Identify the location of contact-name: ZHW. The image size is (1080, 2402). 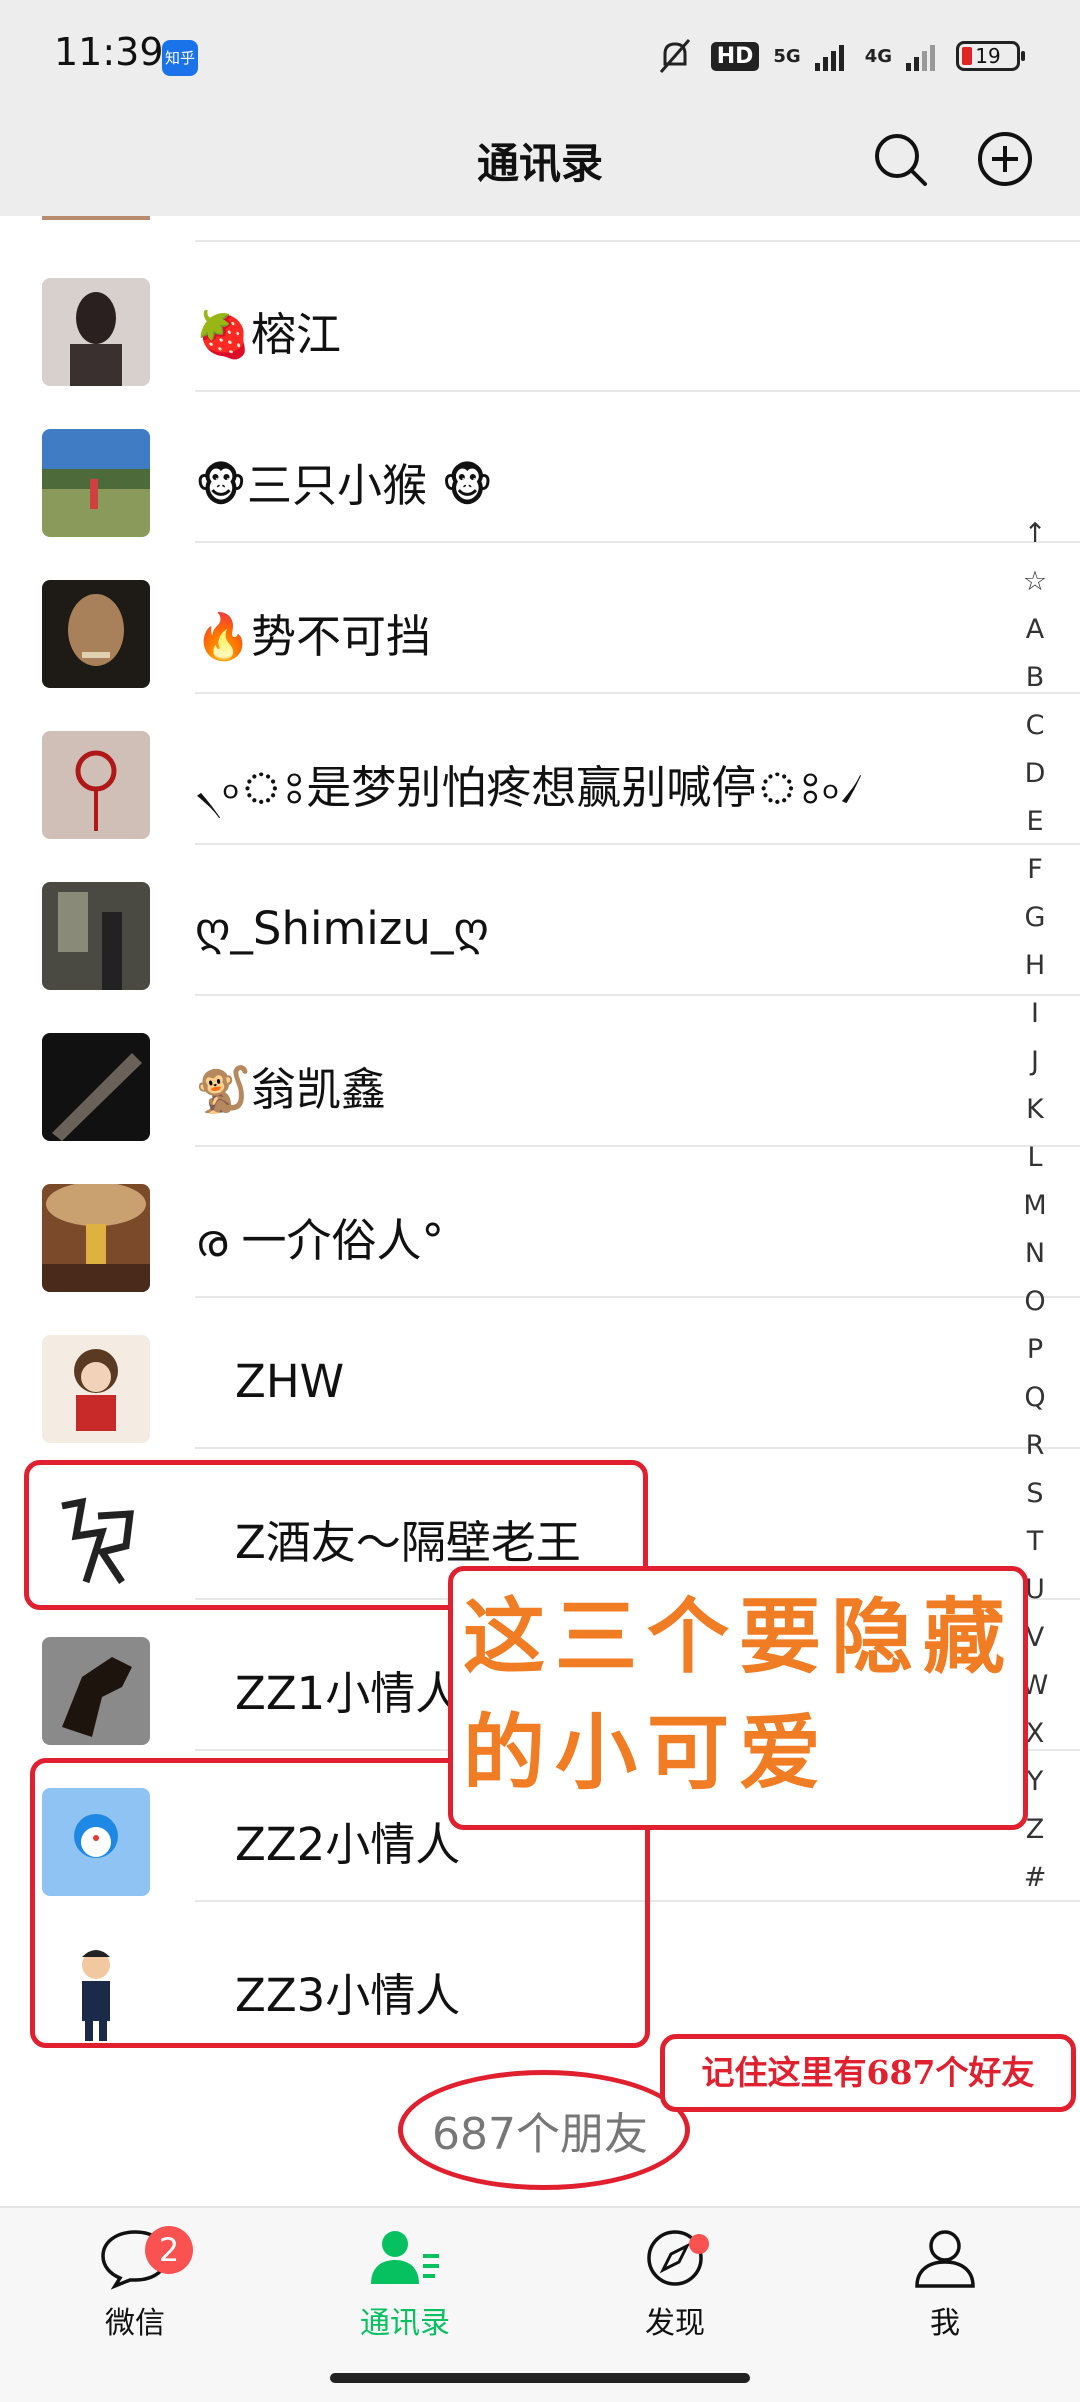
(290, 1381).